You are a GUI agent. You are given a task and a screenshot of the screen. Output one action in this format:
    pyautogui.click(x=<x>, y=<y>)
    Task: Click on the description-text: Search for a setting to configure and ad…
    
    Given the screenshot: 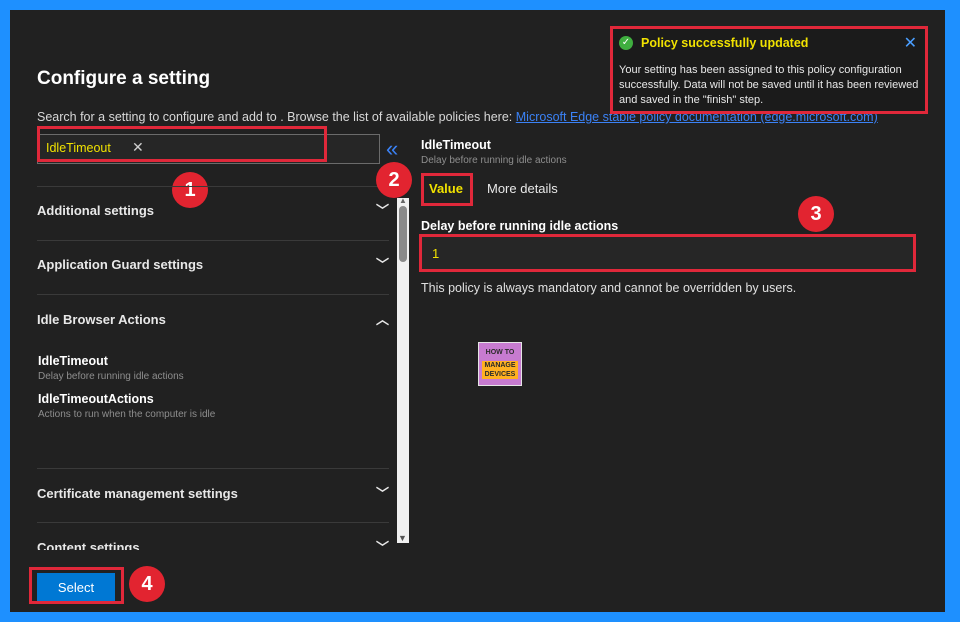 What is the action you would take?
    pyautogui.click(x=275, y=117)
    